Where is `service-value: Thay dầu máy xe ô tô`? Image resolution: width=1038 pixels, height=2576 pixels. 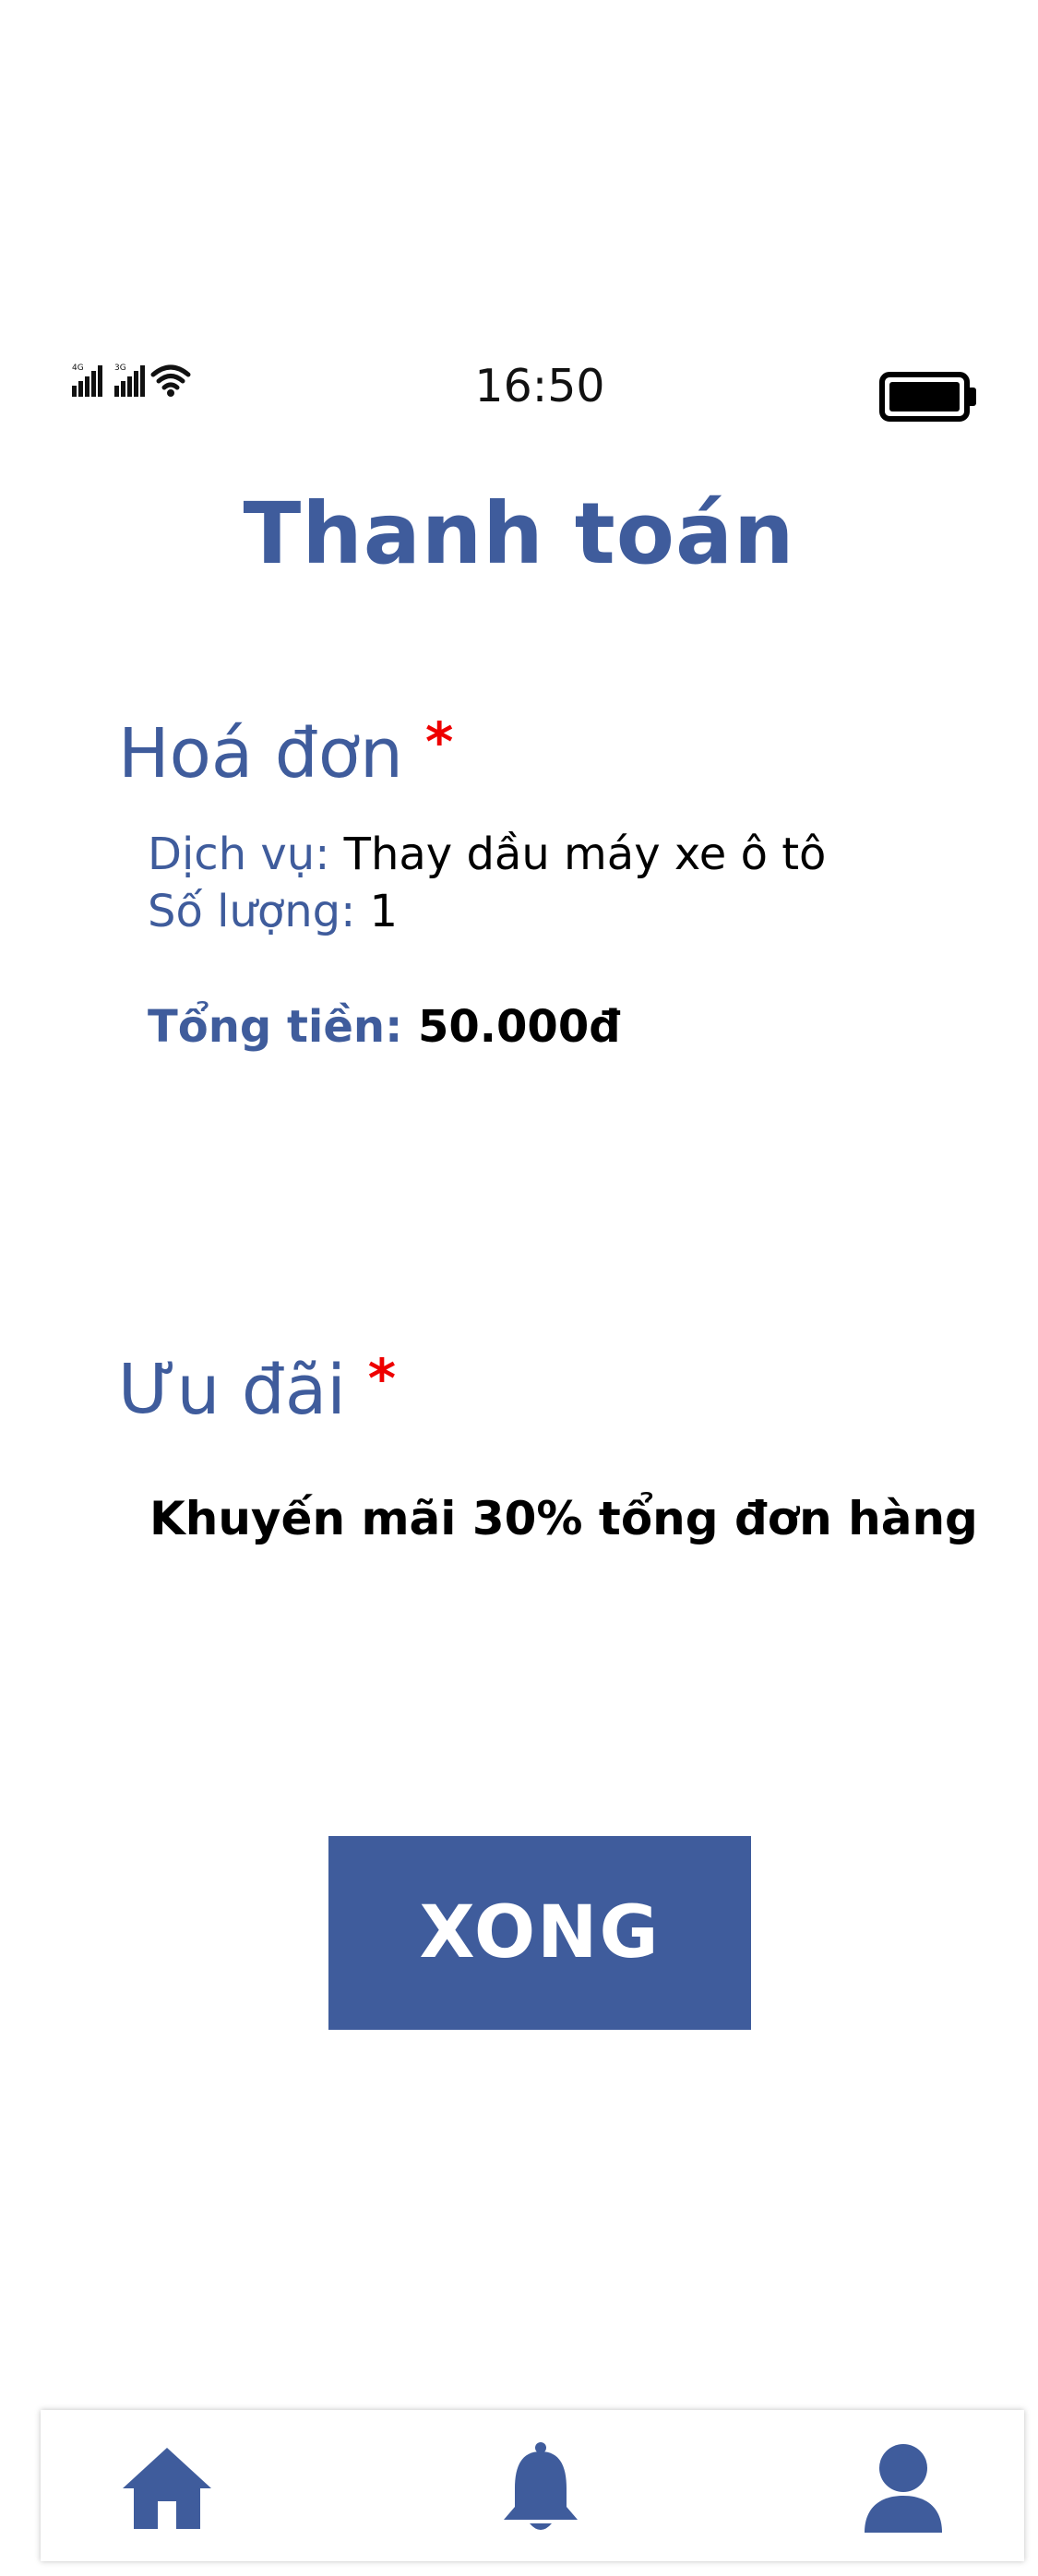
service-value: Thay dầu máy xe ô tô is located at coordinates (585, 854).